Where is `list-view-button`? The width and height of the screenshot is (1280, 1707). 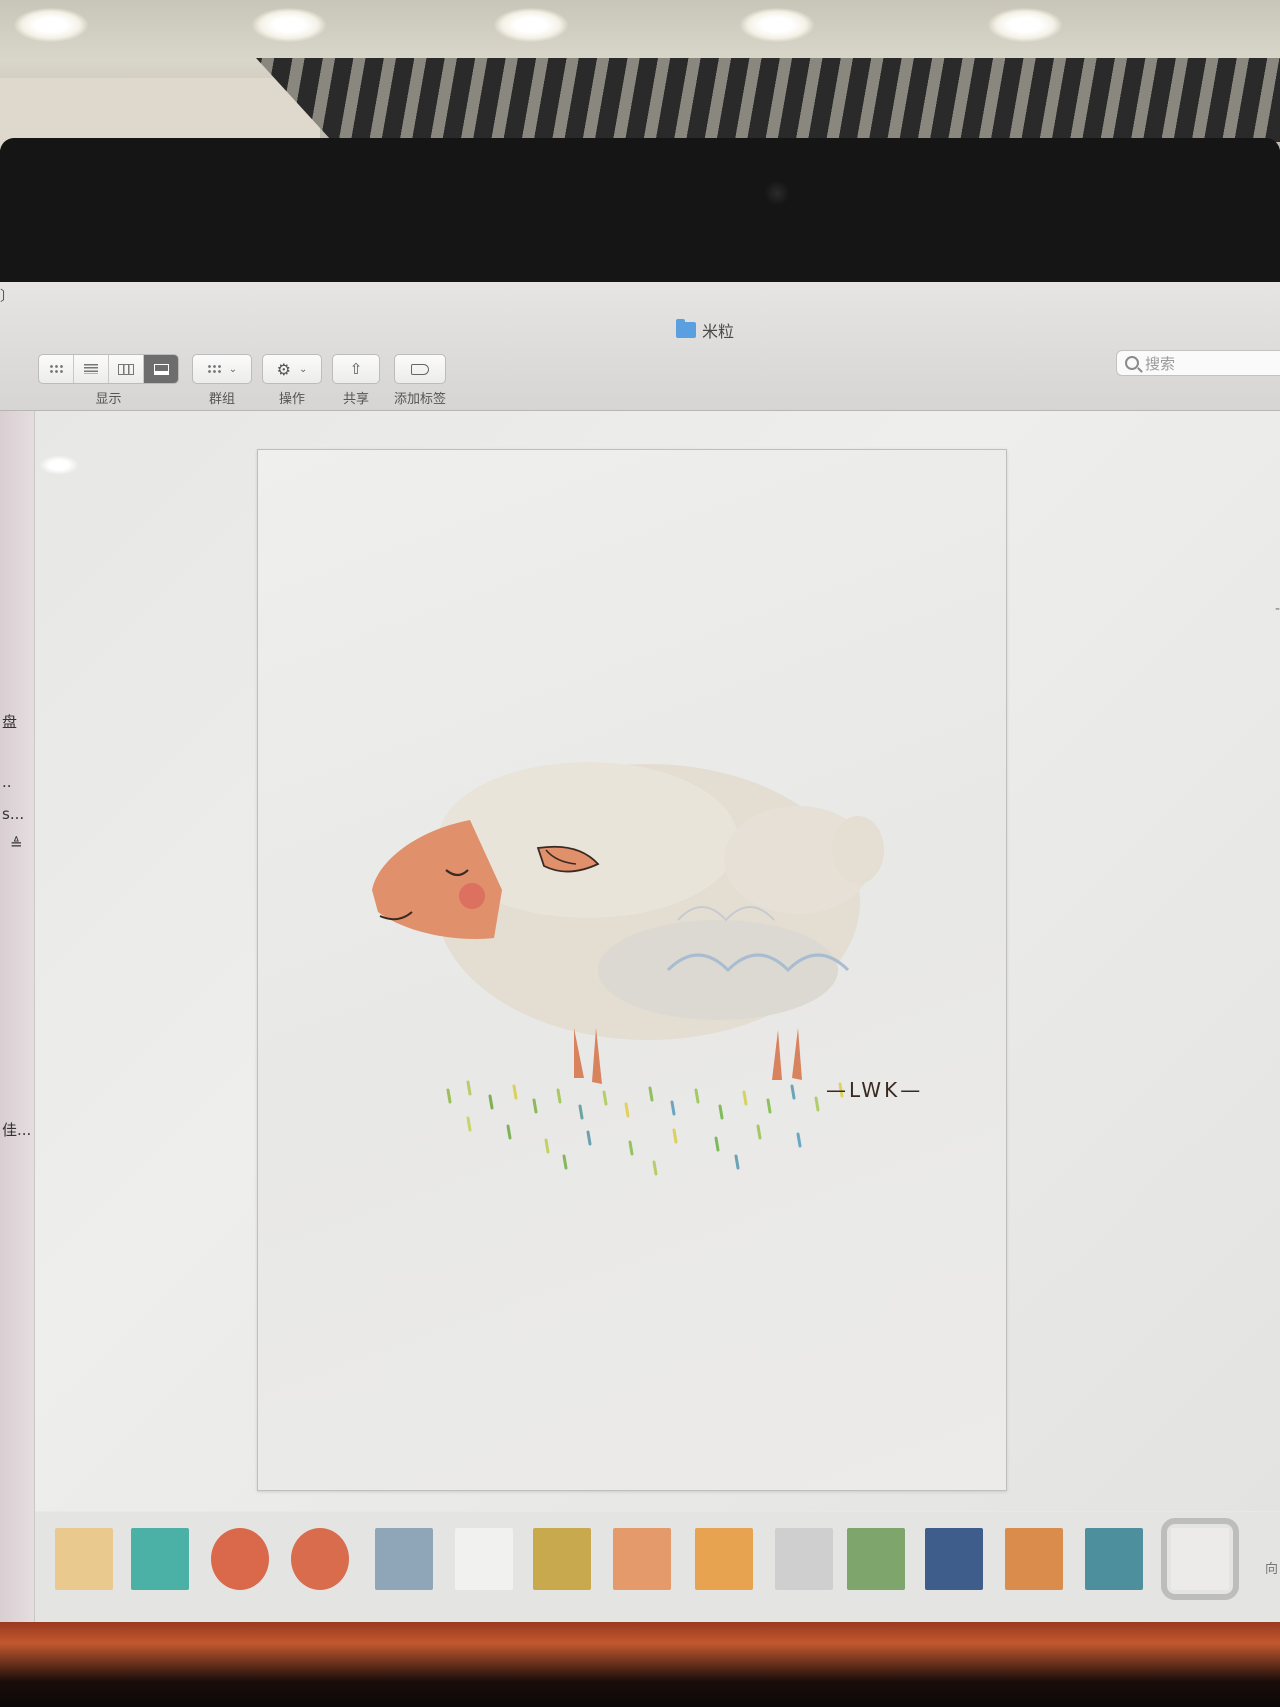 list-view-button is located at coordinates (91, 369).